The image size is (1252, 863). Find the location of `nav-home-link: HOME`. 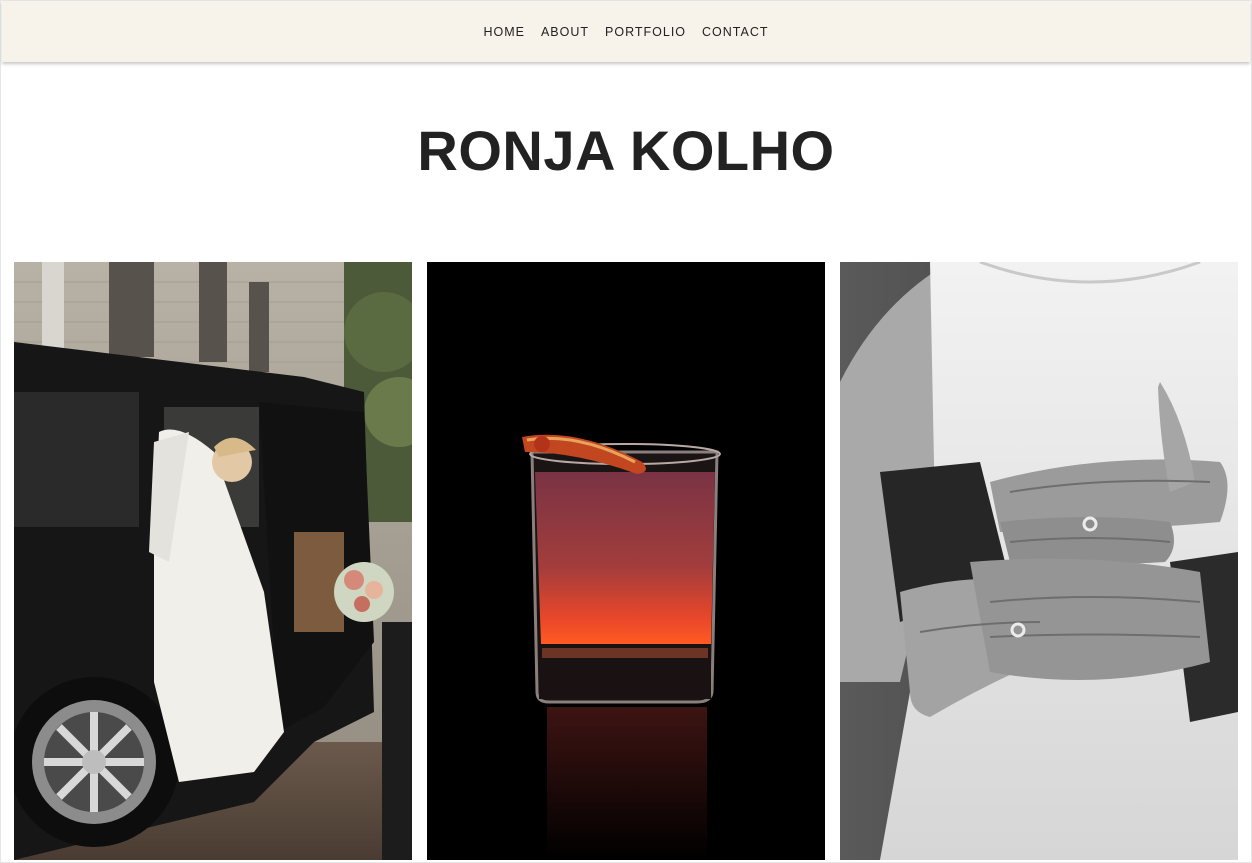

nav-home-link: HOME is located at coordinates (504, 32).